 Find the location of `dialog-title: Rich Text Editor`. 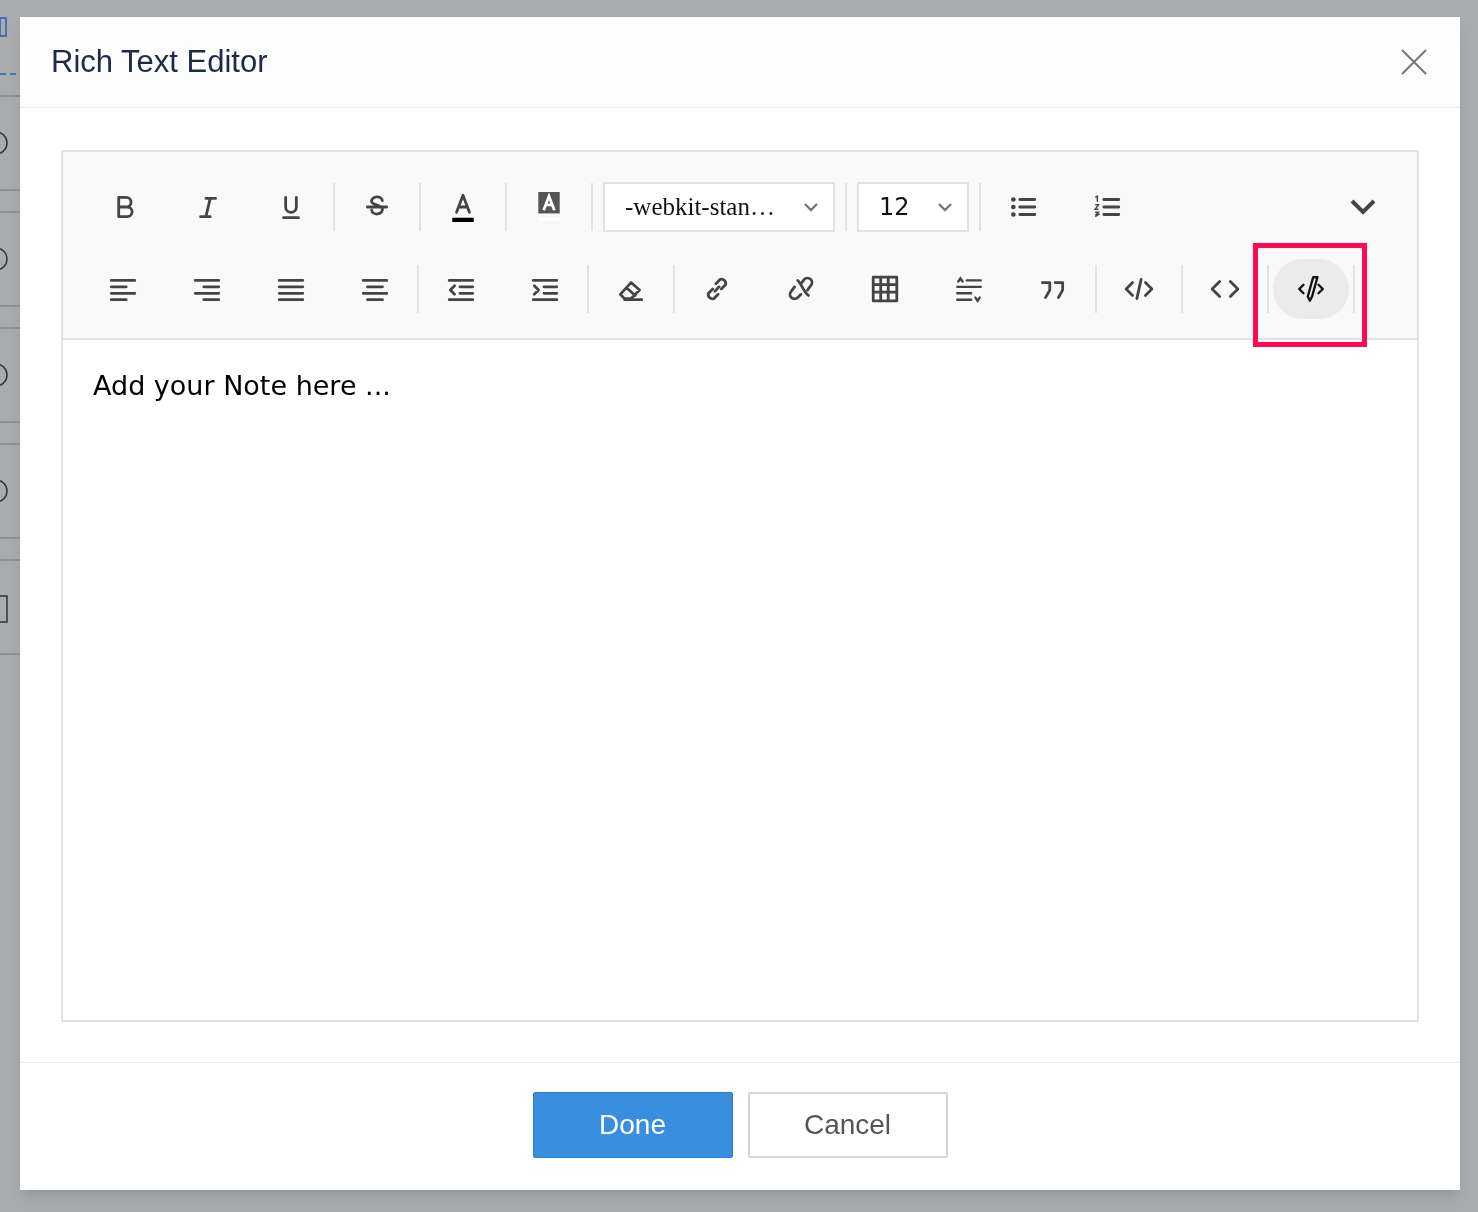

dialog-title: Rich Text Editor is located at coordinates (159, 61).